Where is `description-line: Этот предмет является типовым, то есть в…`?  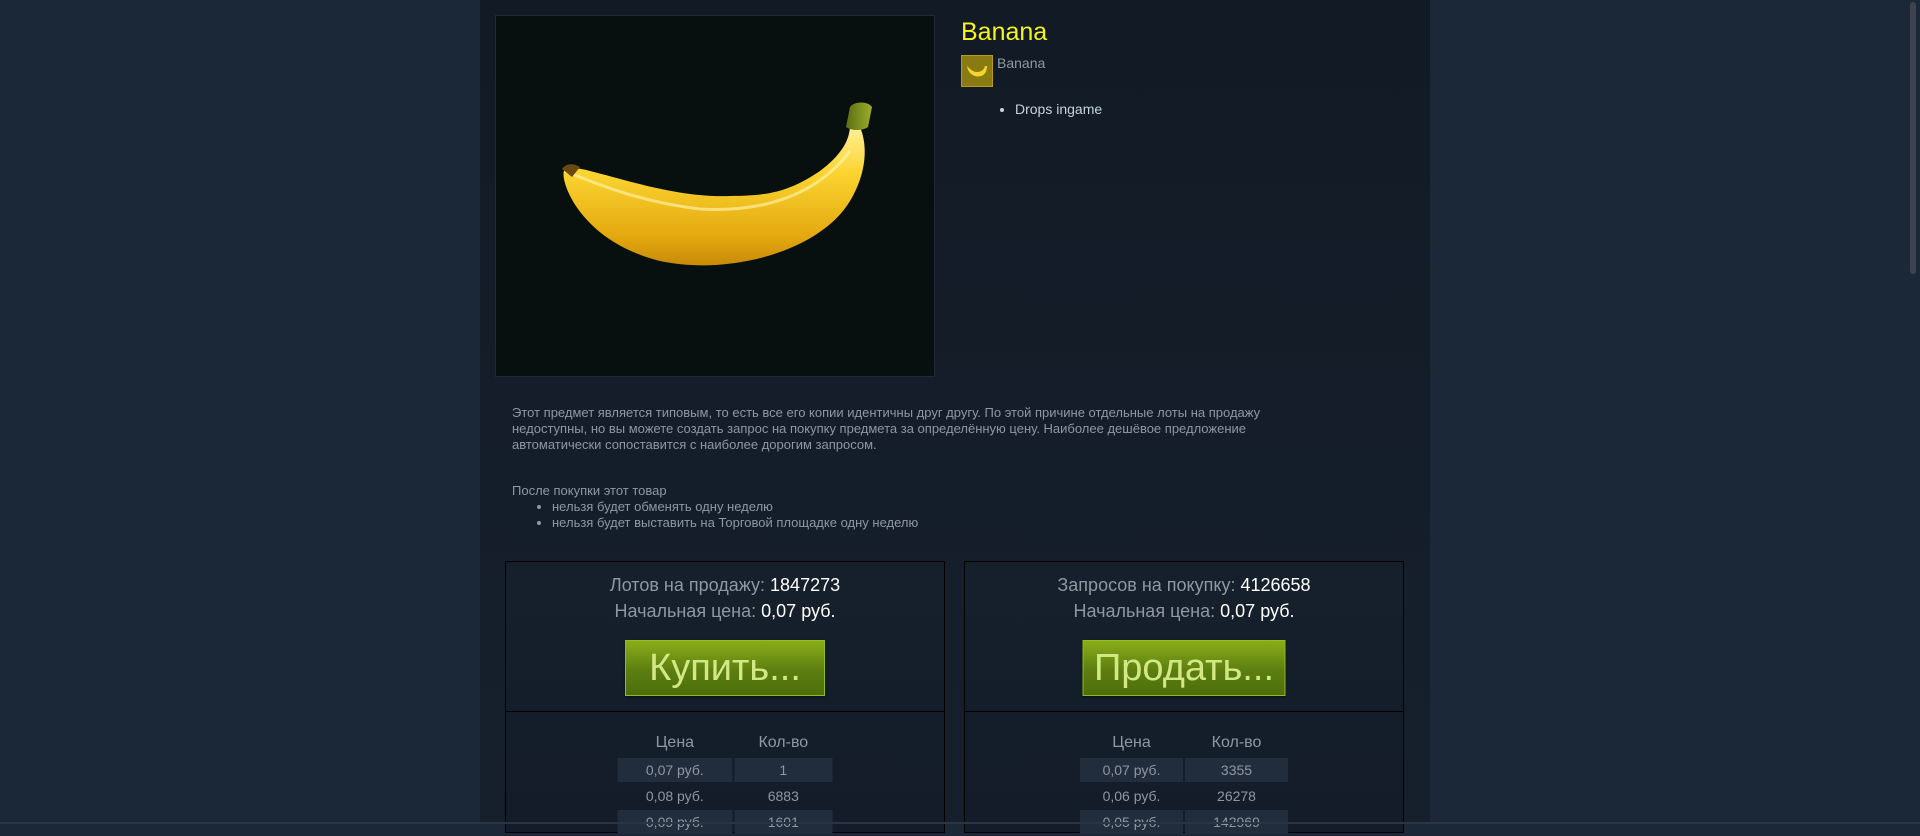 description-line: Этот предмет является типовым, то есть в… is located at coordinates (886, 412).